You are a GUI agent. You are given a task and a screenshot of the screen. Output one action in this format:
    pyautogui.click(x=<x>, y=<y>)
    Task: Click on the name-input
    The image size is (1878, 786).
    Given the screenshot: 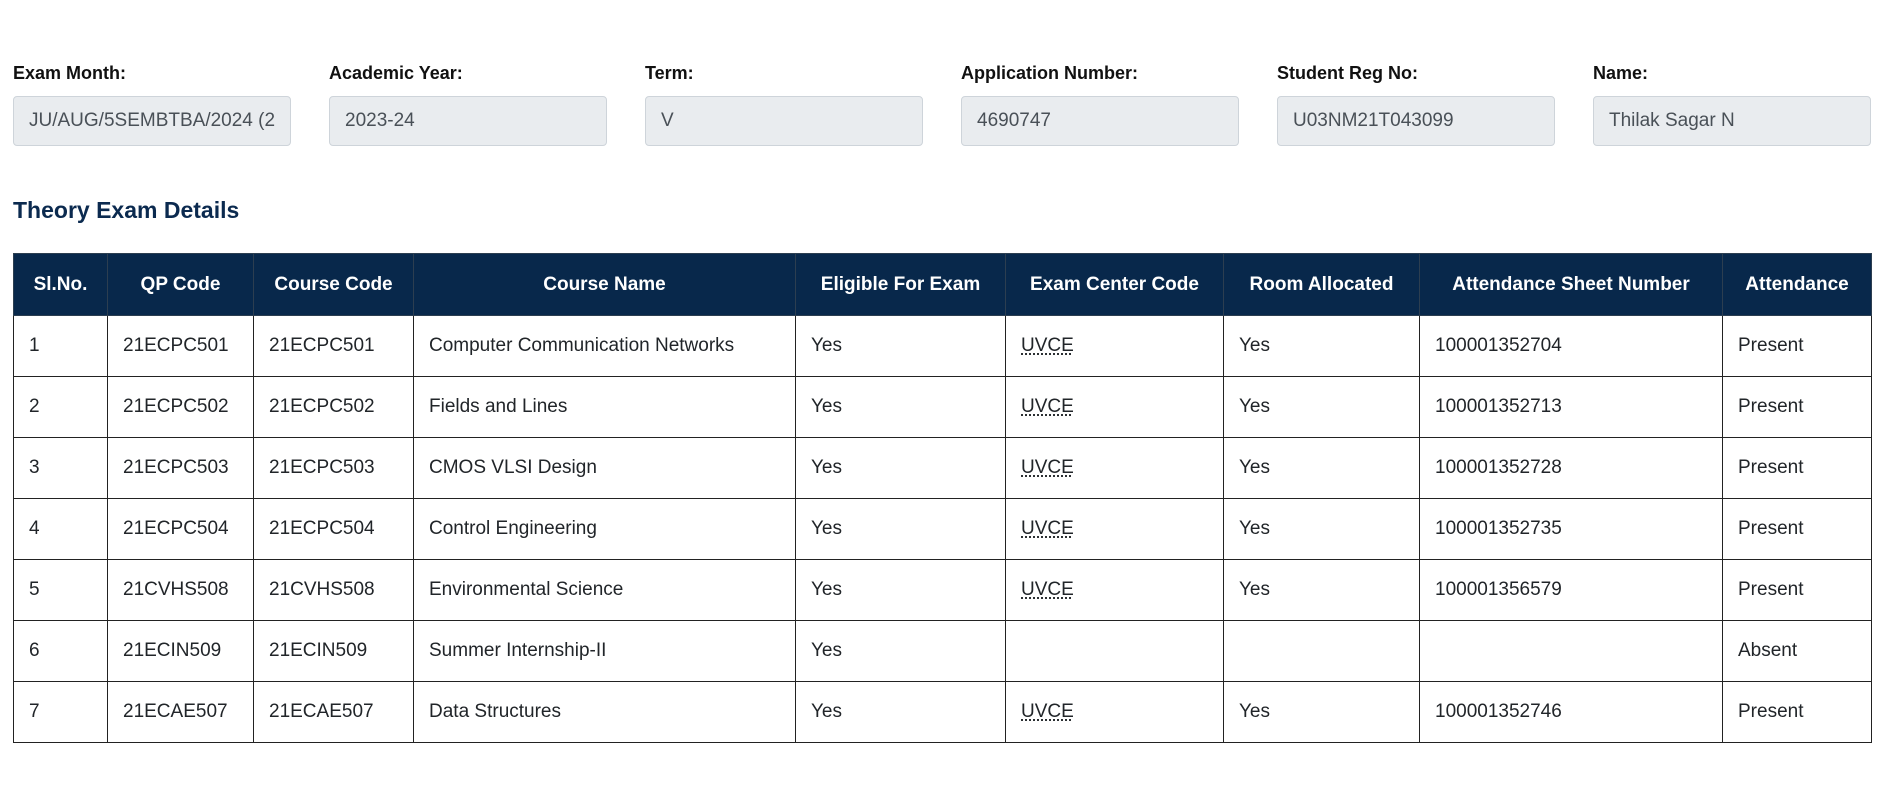 What is the action you would take?
    pyautogui.click(x=1732, y=121)
    